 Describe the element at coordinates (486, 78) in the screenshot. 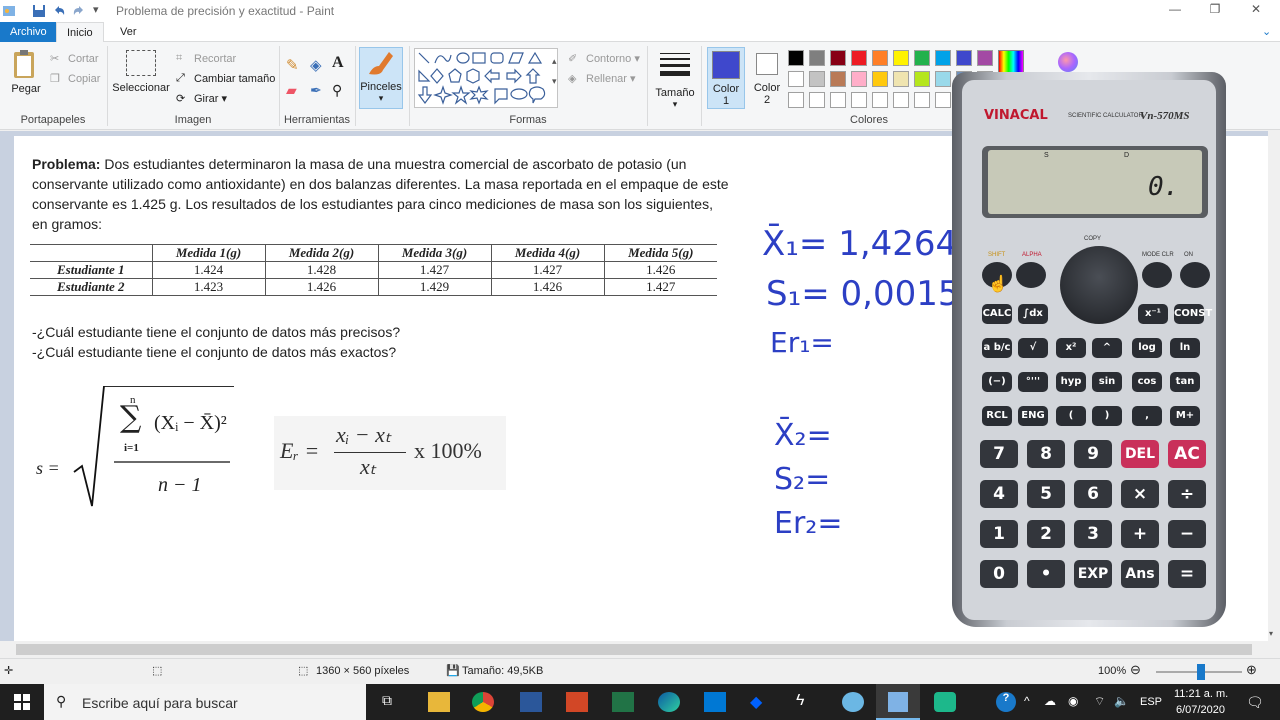

I see `shapes-gallery` at that location.